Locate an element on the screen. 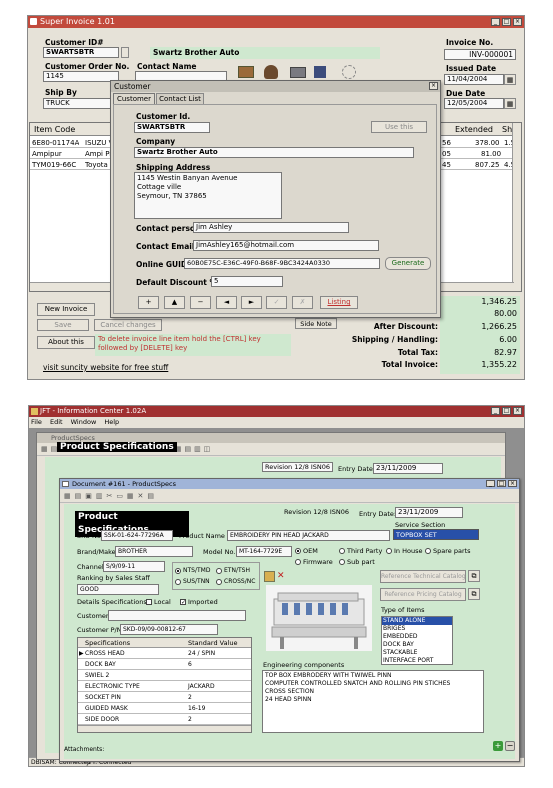  use-this-button: Use this is located at coordinates (399, 127).